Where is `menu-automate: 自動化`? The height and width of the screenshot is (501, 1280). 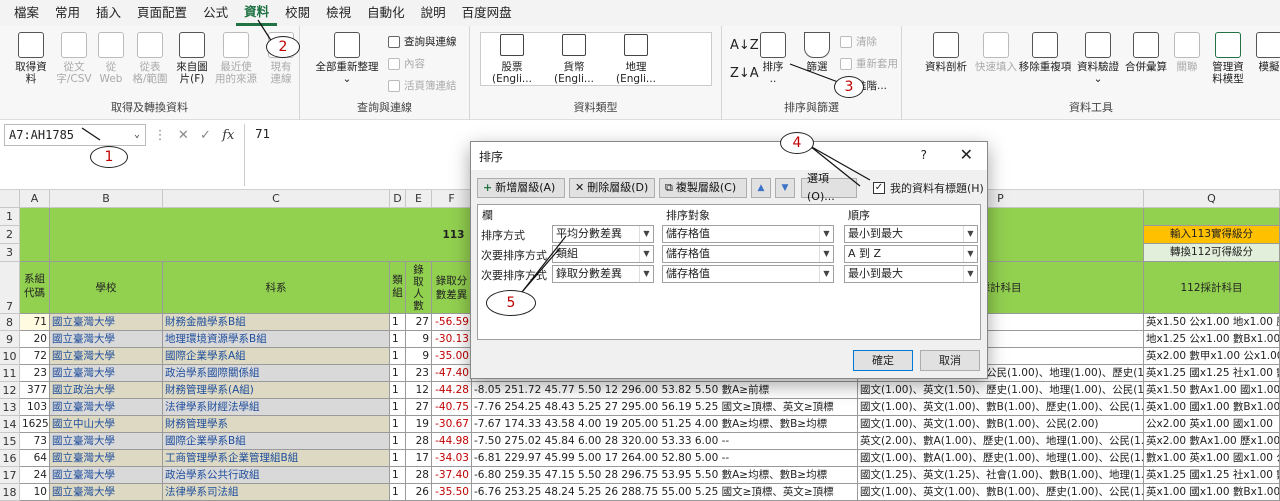
menu-automate: 自動化 is located at coordinates (386, 13).